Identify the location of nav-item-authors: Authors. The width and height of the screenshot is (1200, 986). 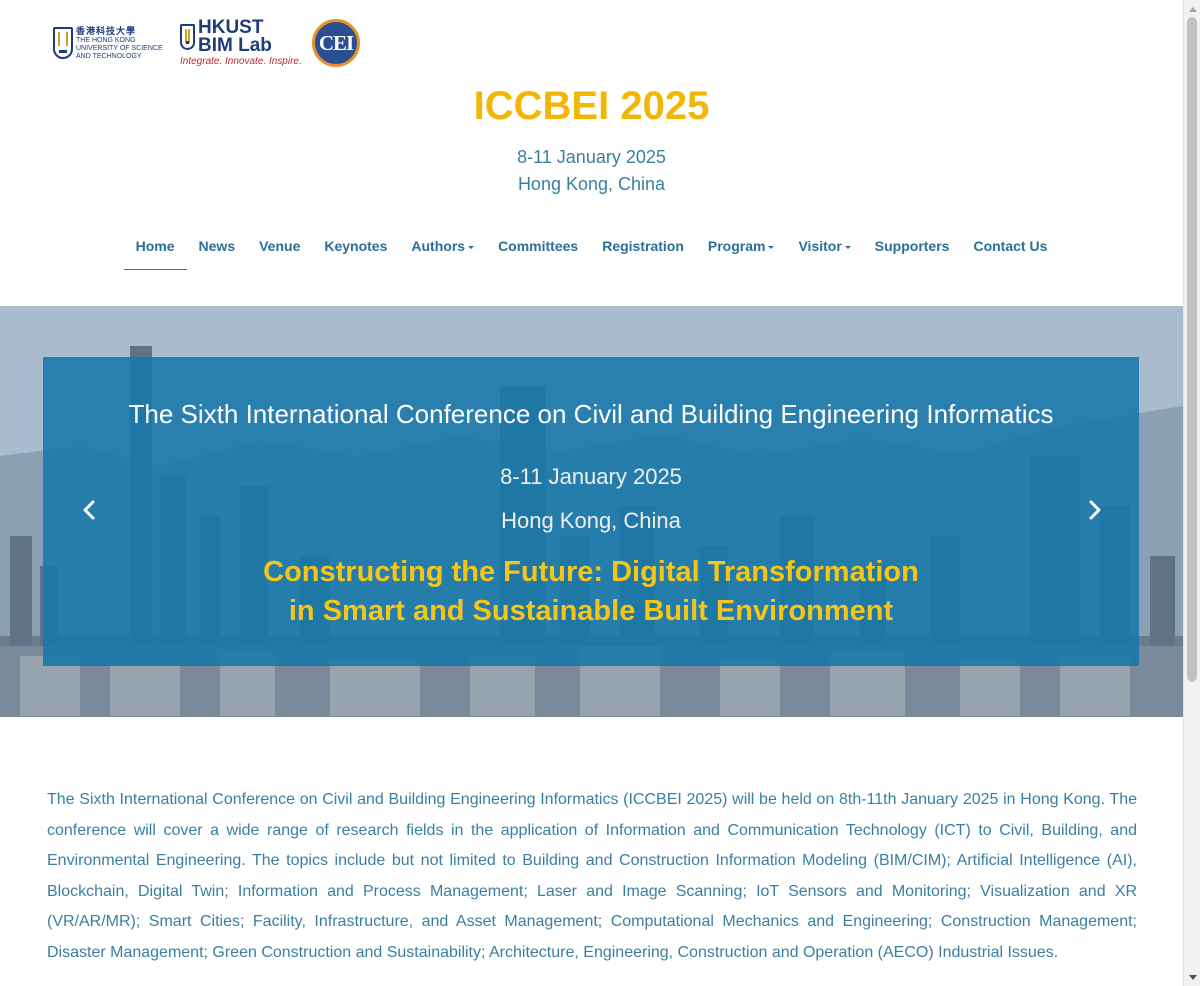
(442, 249).